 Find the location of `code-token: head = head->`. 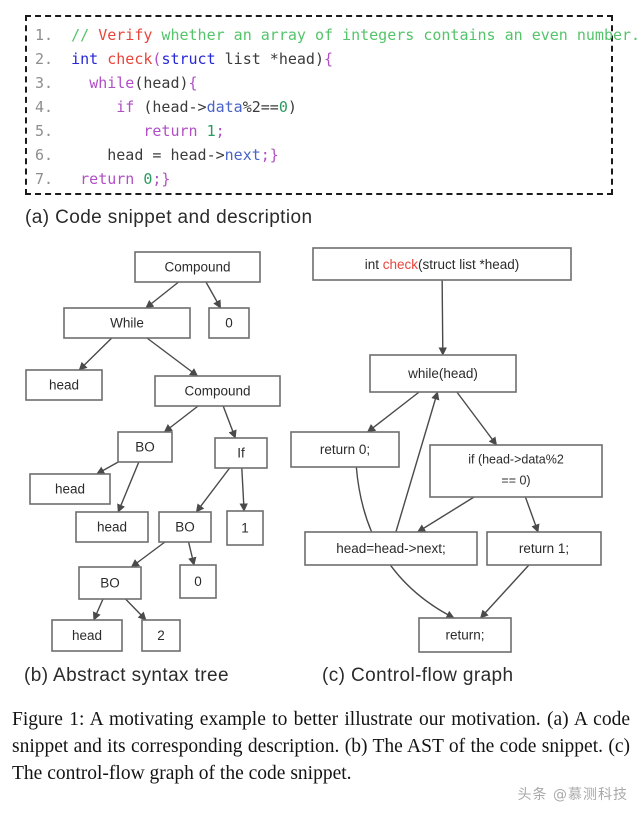

code-token: head = head-> is located at coordinates (166, 155).